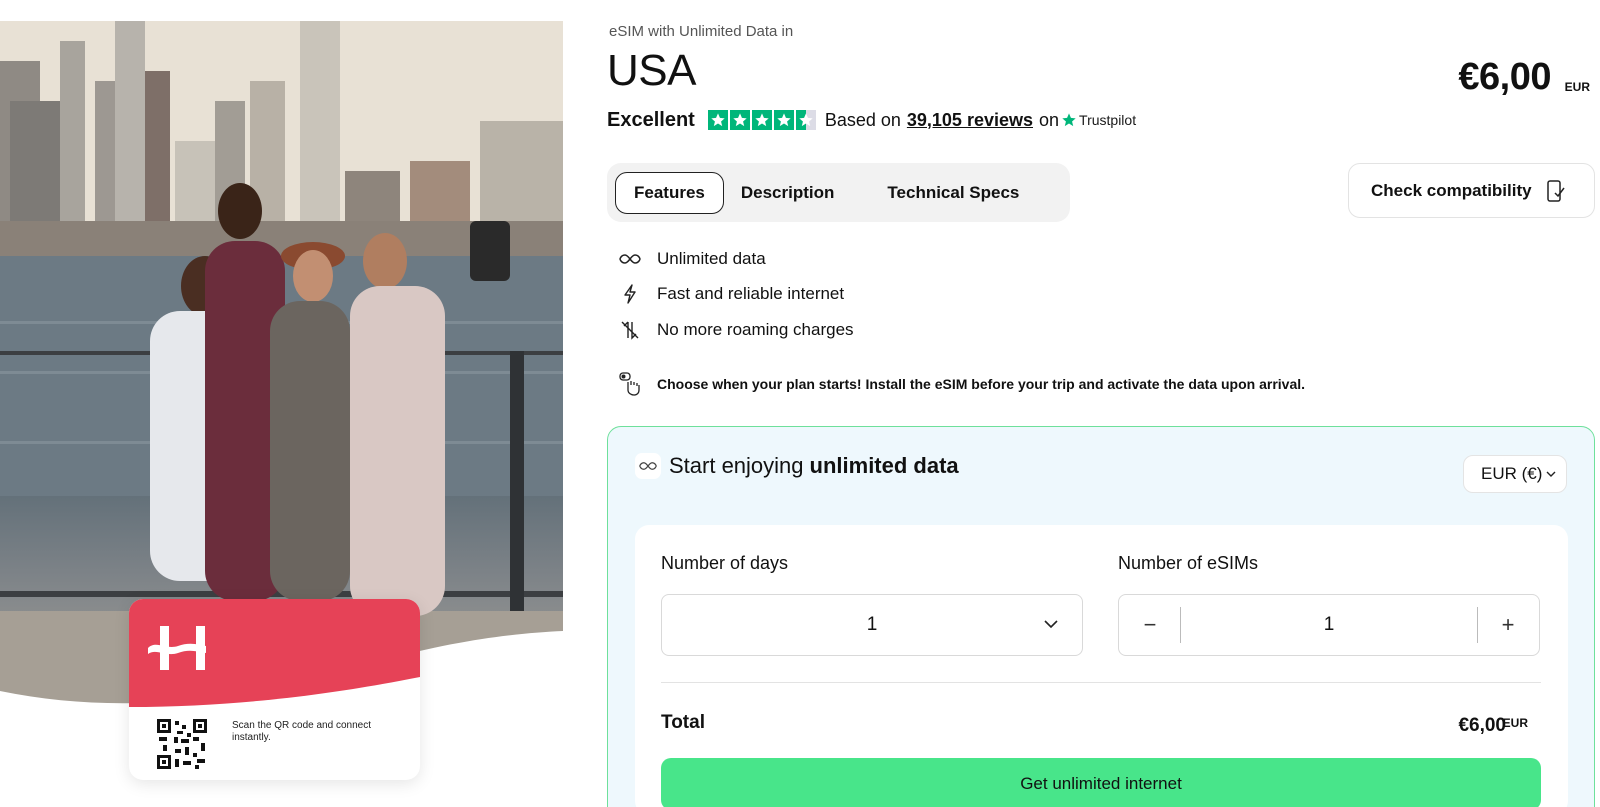  I want to click on days-select-value: 1, so click(872, 624).